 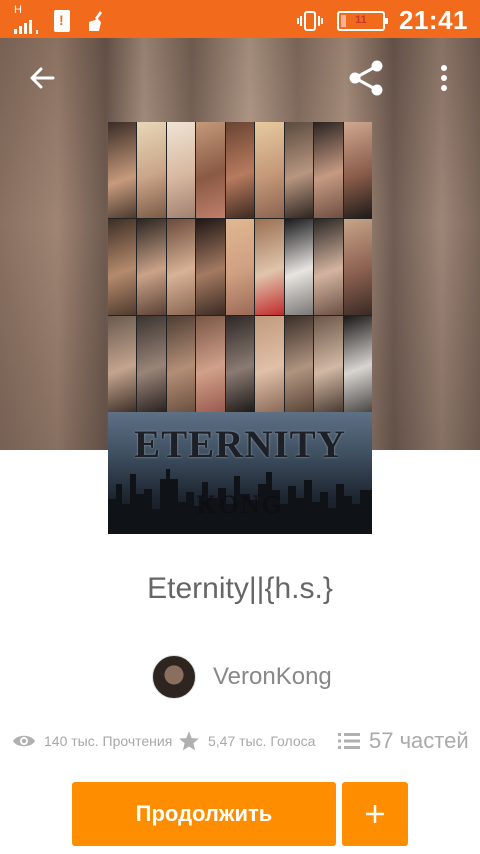 What do you see at coordinates (18, 10) in the screenshot?
I see `network-type: H` at bounding box center [18, 10].